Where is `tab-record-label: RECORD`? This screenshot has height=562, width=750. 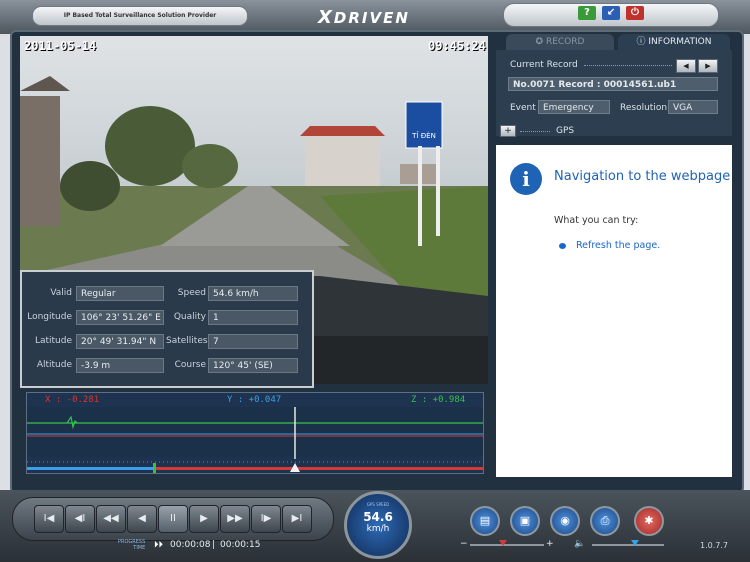 tab-record-label: RECORD is located at coordinates (565, 42).